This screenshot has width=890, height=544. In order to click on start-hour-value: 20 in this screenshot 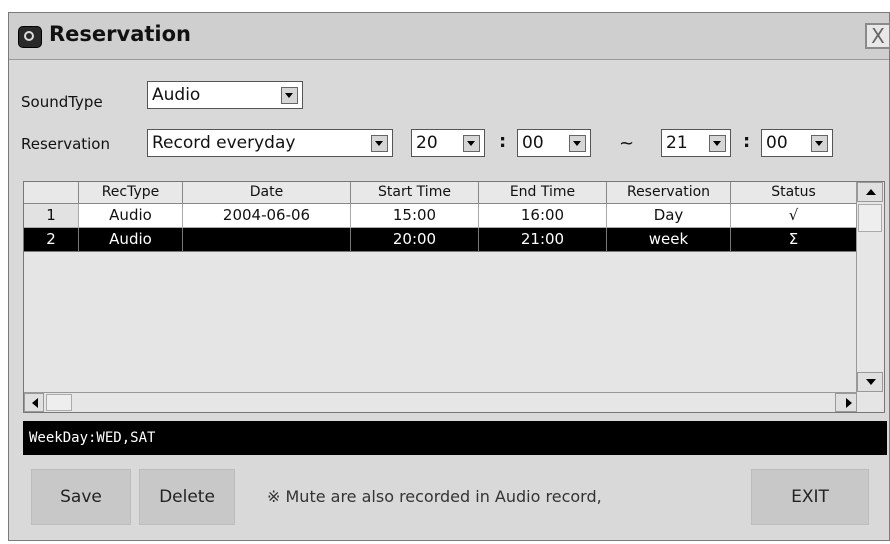, I will do `click(427, 143)`.